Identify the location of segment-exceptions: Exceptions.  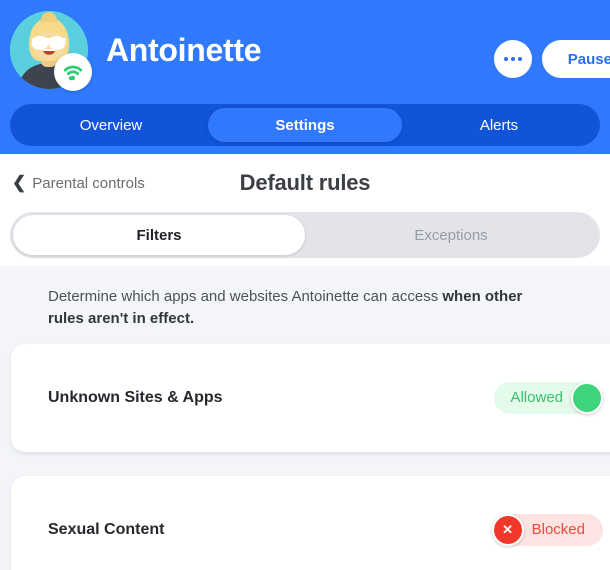
(451, 235).